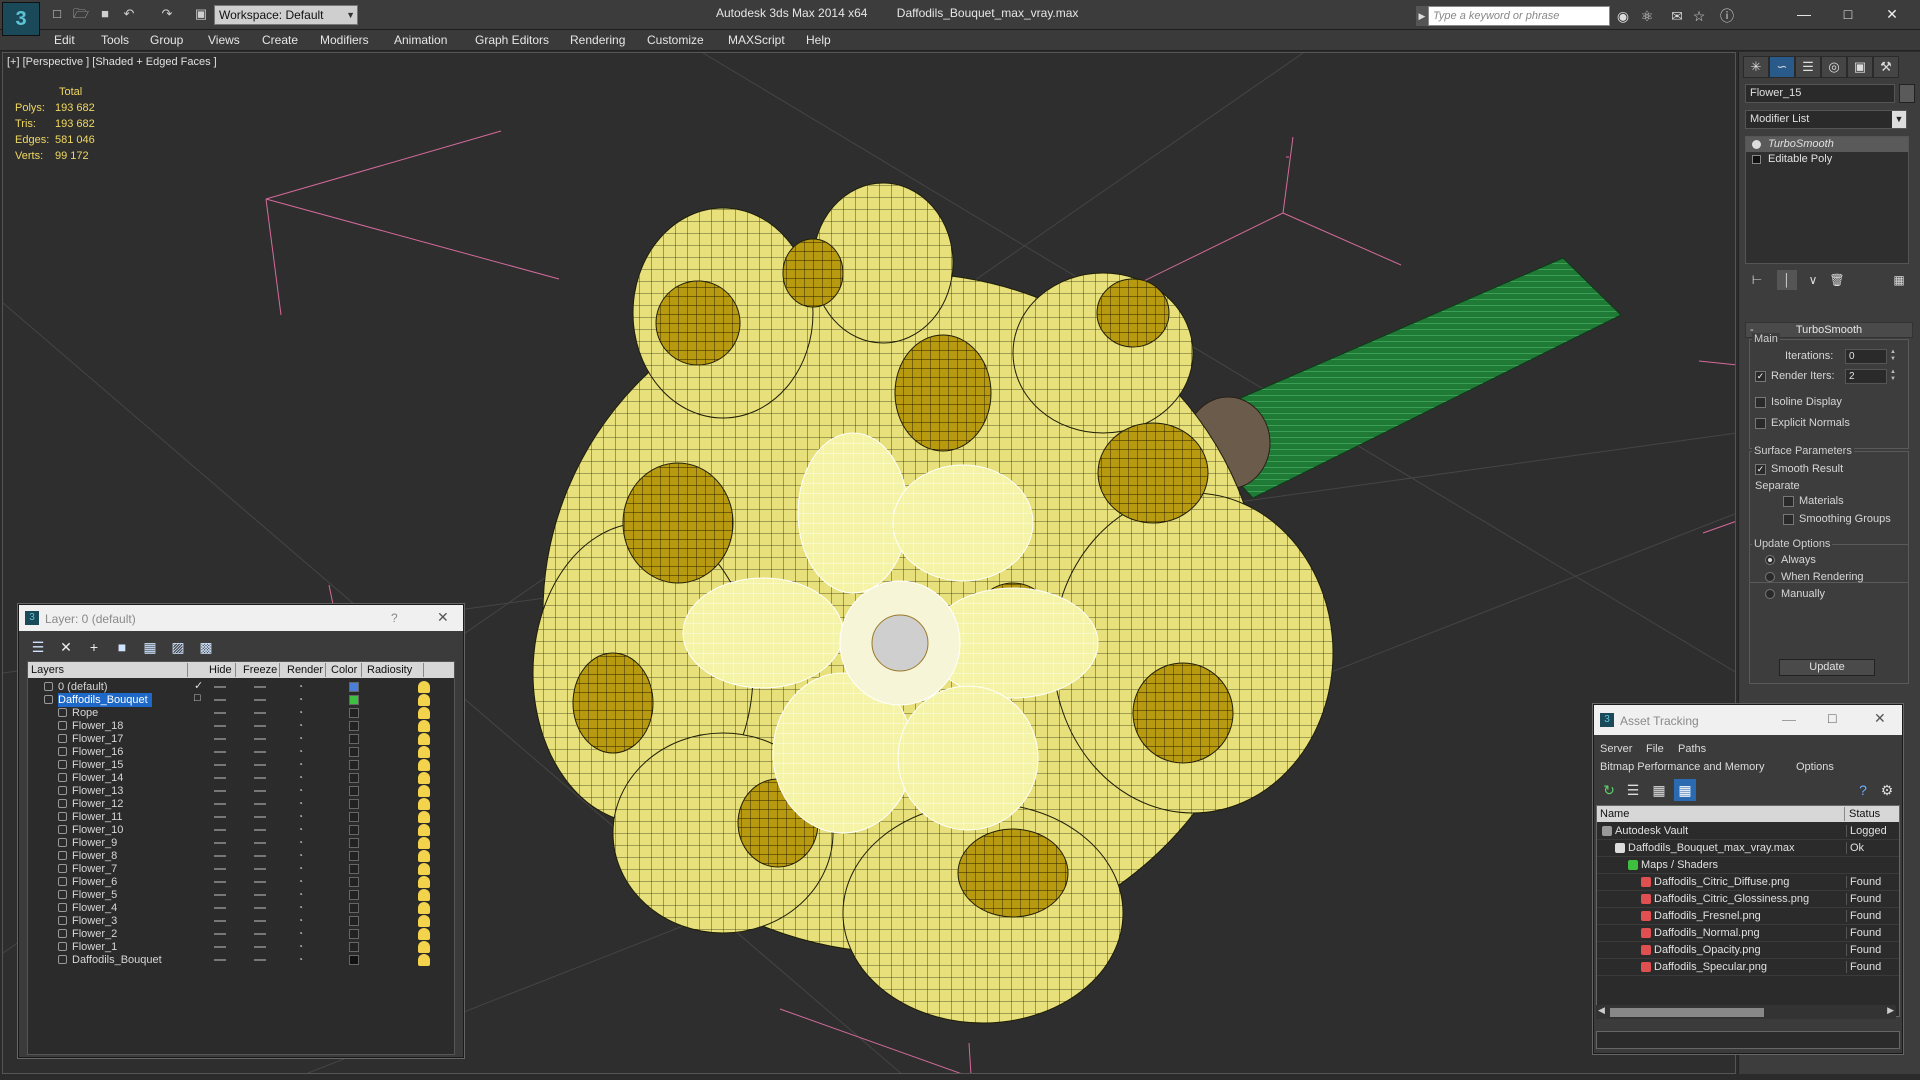  Describe the element at coordinates (1866, 376) in the screenshot. I see `render-iters-spinner: 2` at that location.